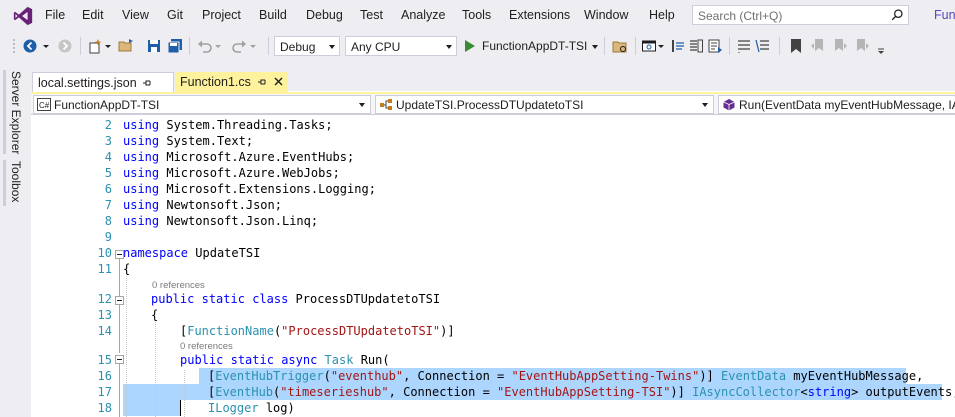  What do you see at coordinates (862, 46) in the screenshot?
I see `next-bookmark-folder-icon` at bounding box center [862, 46].